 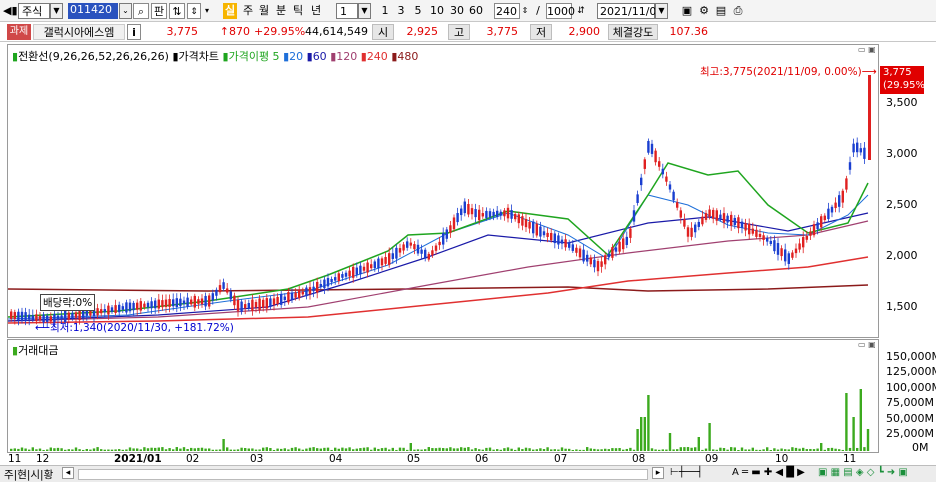 I want to click on print-icon: ⎙, so click(x=738, y=11).